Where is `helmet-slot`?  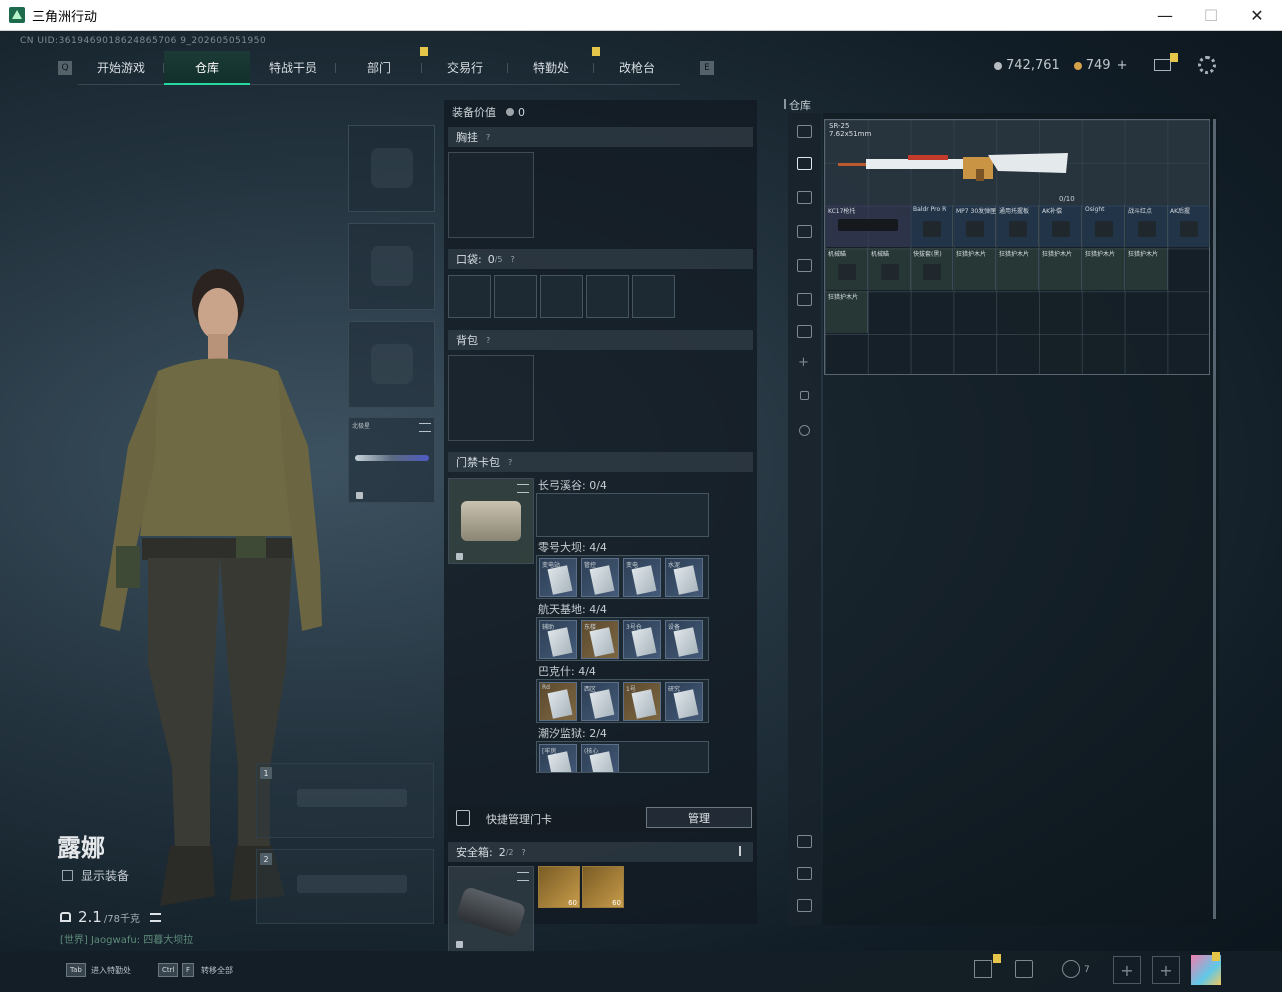 helmet-slot is located at coordinates (391, 168).